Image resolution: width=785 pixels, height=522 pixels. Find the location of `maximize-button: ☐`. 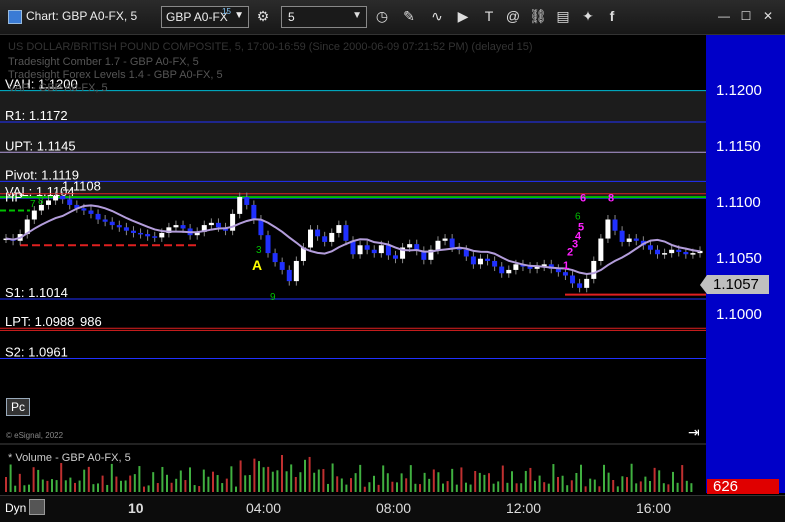

maximize-button: ☐ is located at coordinates (746, 16).